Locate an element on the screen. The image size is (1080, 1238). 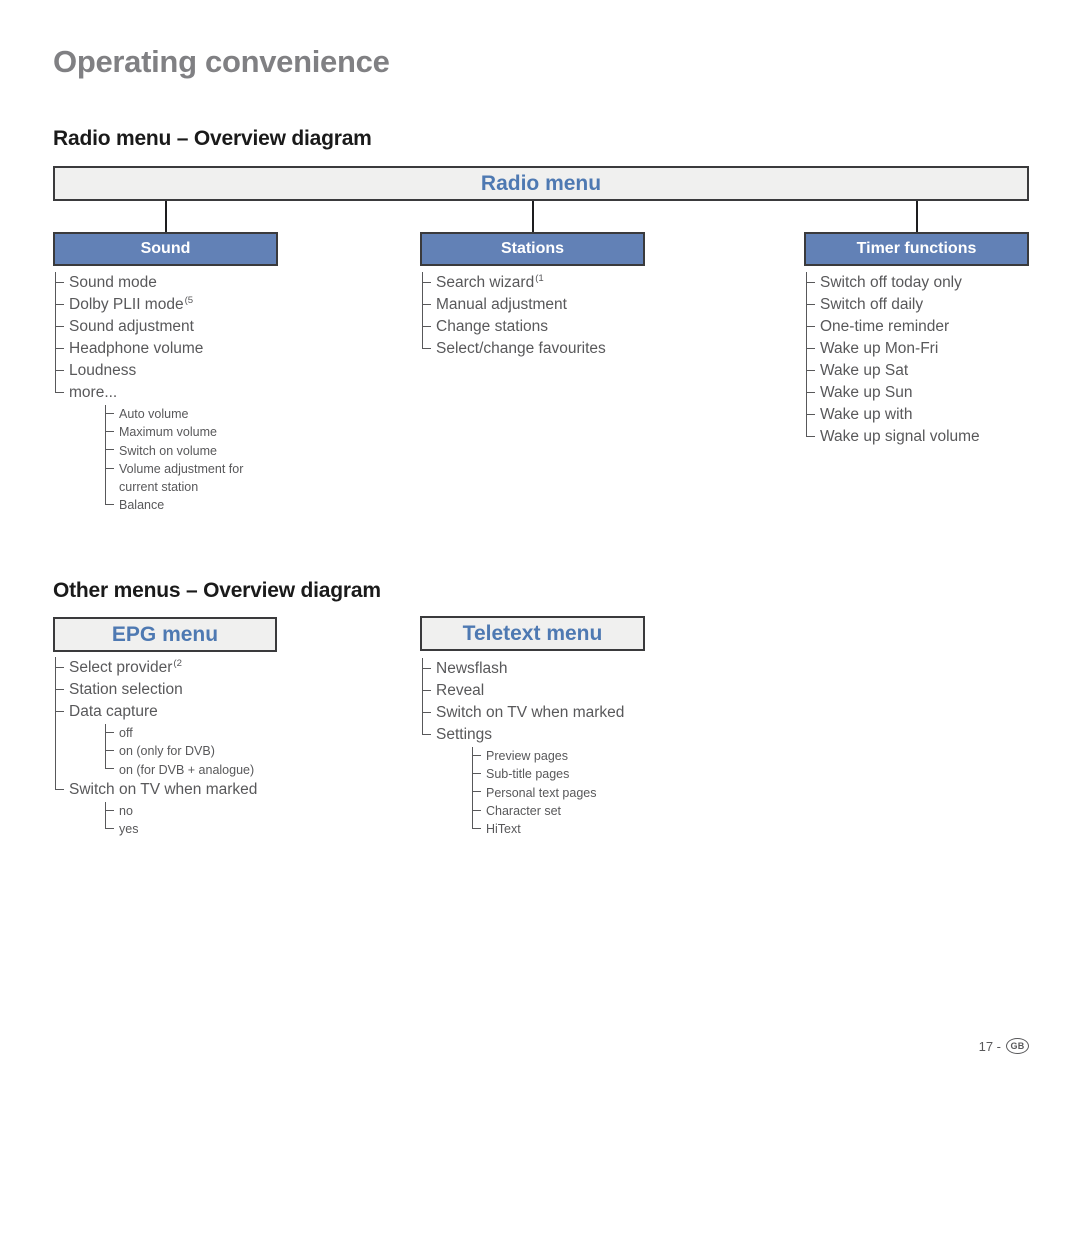
tree-subitem: HiText is located at coordinates (596, 1029).